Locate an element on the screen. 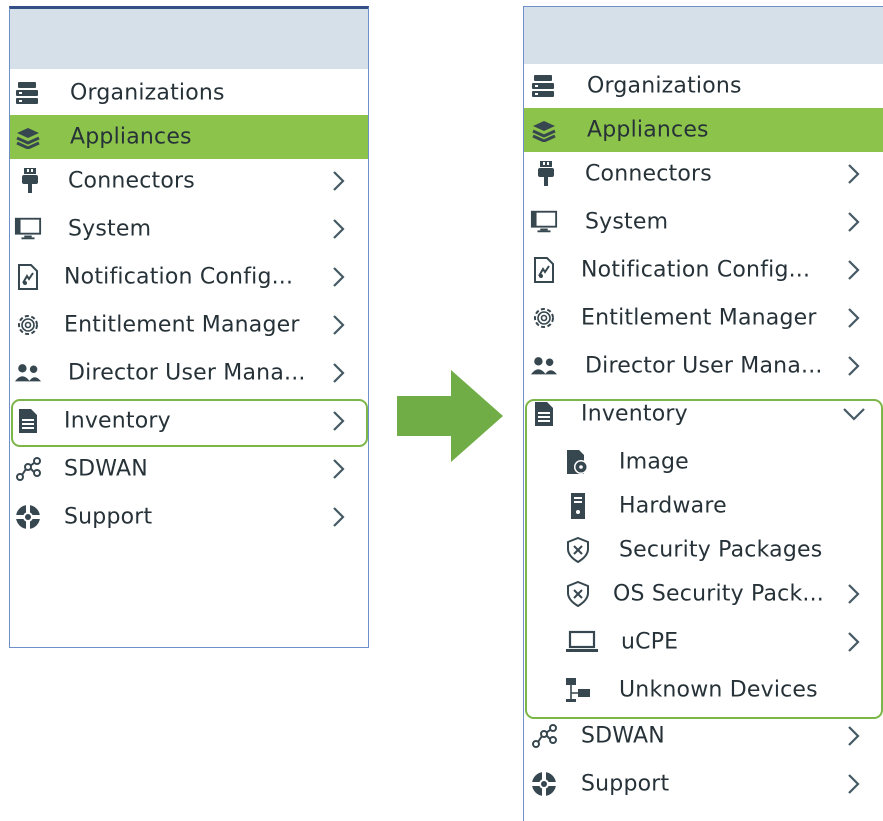  inventory-highlight-outline is located at coordinates (189, 423).